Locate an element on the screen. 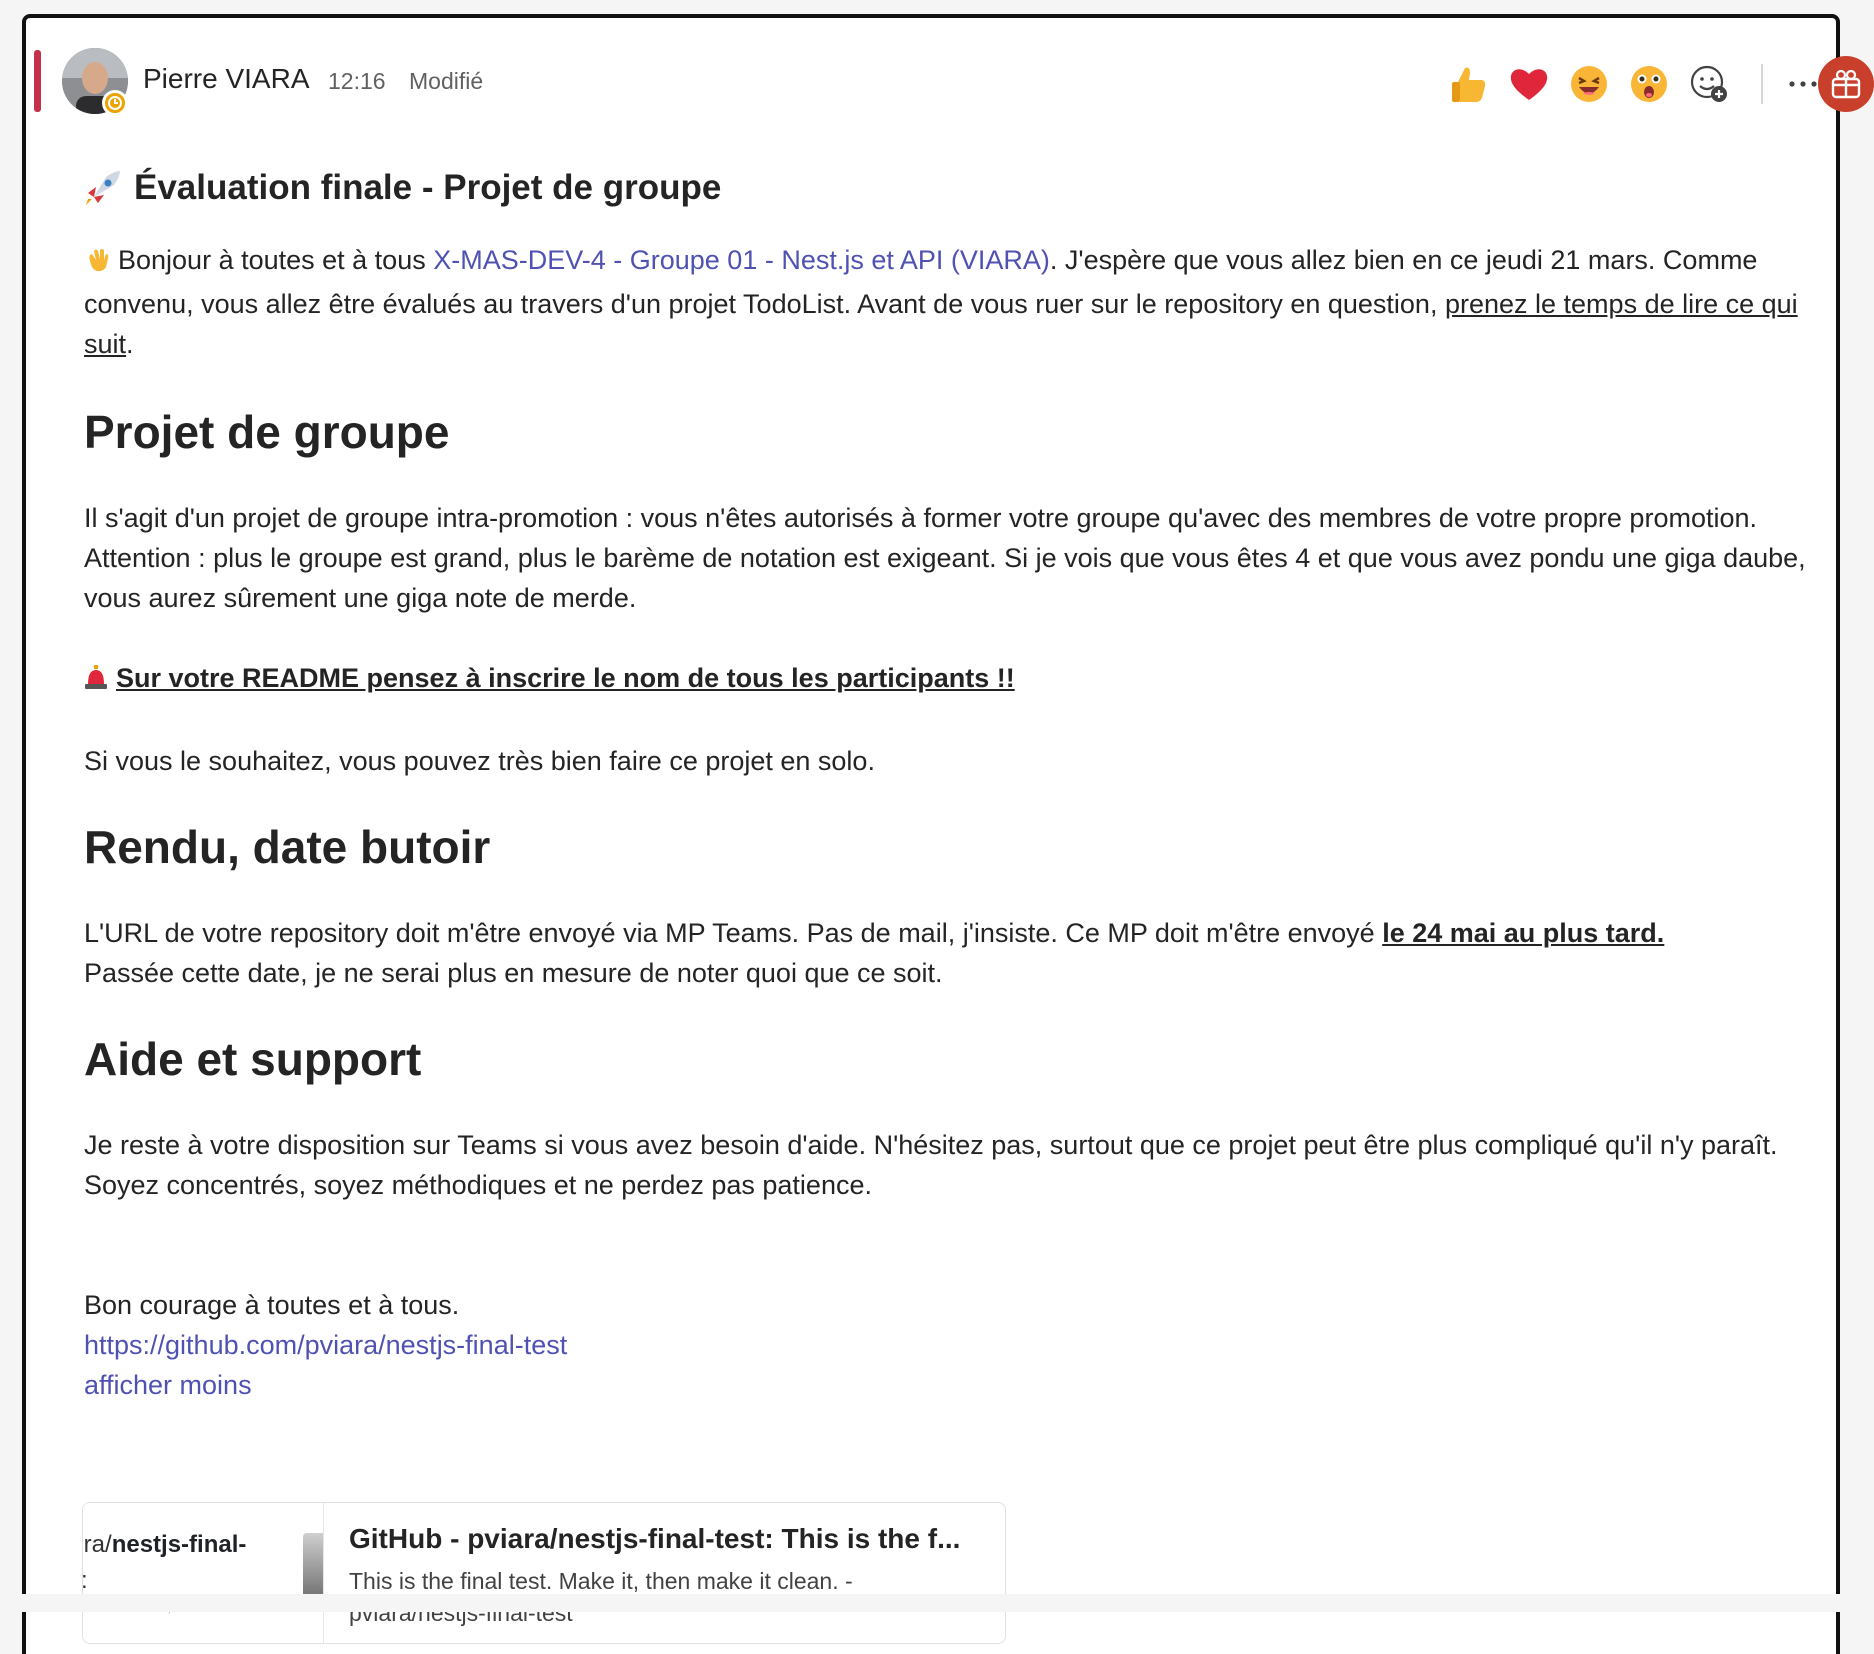  section-heading-support: Aide et support is located at coordinates (253, 1059).